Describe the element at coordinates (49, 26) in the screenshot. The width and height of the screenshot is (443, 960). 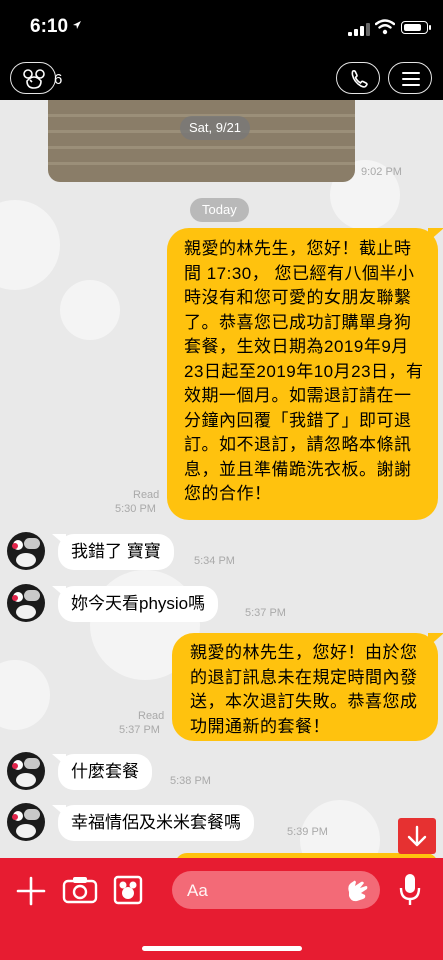
I see `status-time: 6:10` at that location.